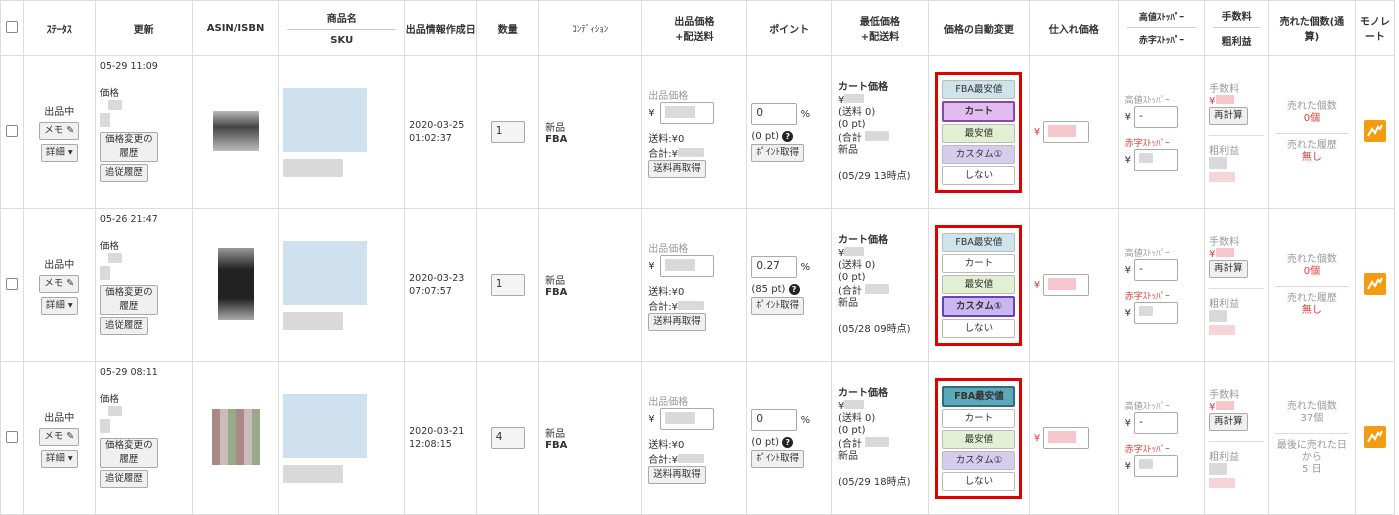 The image size is (1399, 515). What do you see at coordinates (880, 253) in the screenshot?
I see `cart-price-value: ¥` at bounding box center [880, 253].